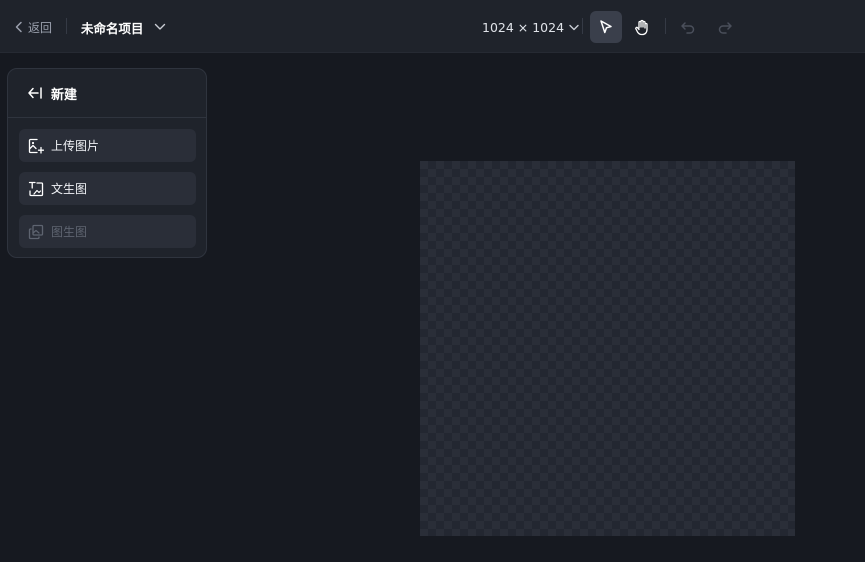 The image size is (865, 562). I want to click on chevron-left-icon, so click(19, 27).